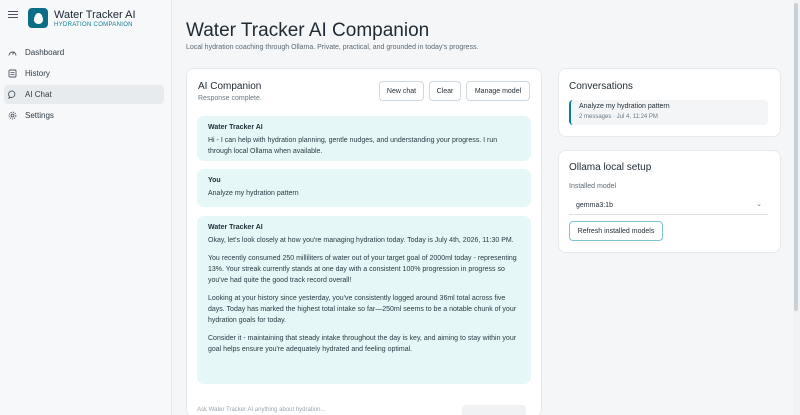  What do you see at coordinates (593, 186) in the screenshot?
I see `installed-model-label: Installed model` at bounding box center [593, 186].